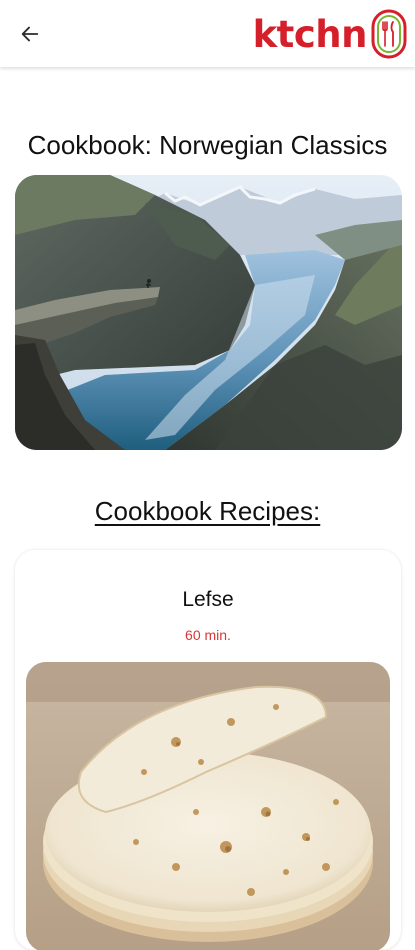 This screenshot has width=415, height=950. Describe the element at coordinates (207, 33) in the screenshot. I see `app-bar: ktchn` at that location.